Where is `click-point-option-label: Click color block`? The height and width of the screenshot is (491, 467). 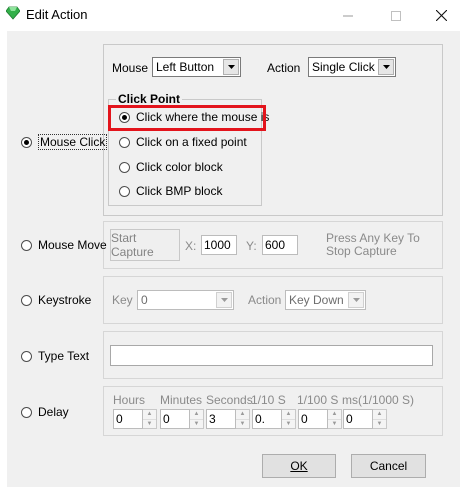
click-point-option-label: Click color block is located at coordinates (179, 167).